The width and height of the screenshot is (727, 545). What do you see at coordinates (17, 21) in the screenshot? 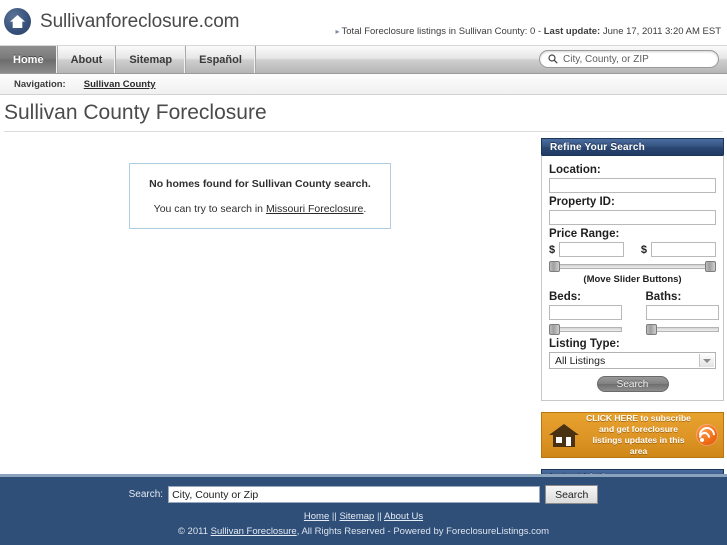
I see `house-in-circle-icon` at bounding box center [17, 21].